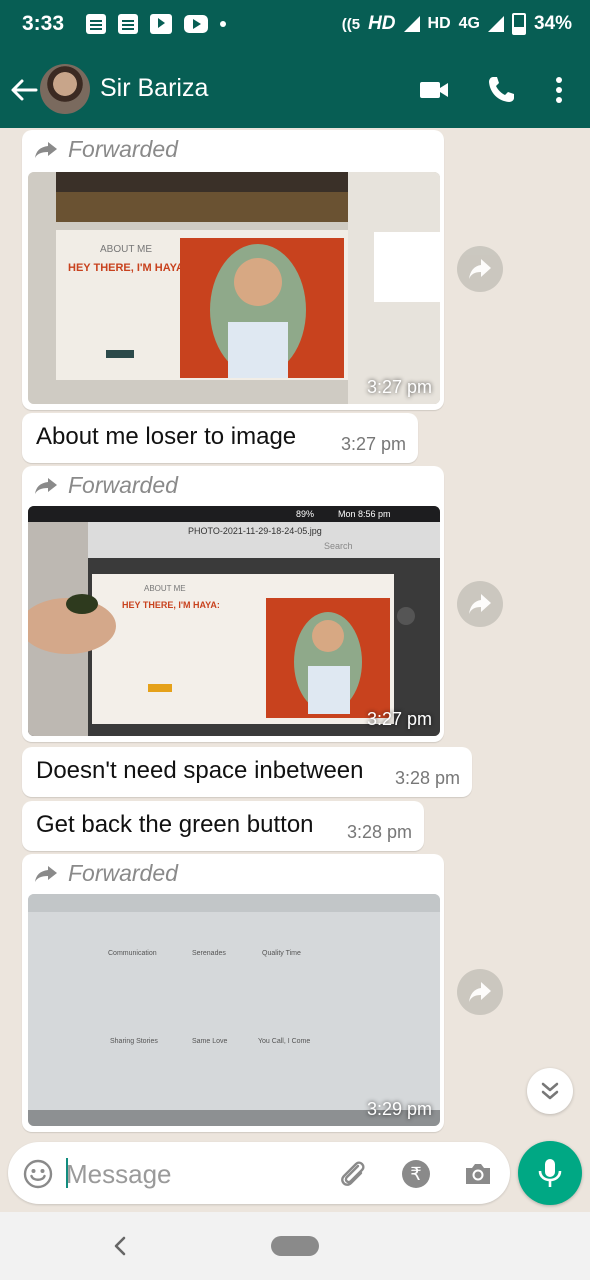 Image resolution: width=590 pixels, height=1280 pixels. Describe the element at coordinates (351, 24) in the screenshot. I see `hotspot-icon: ((5` at that location.